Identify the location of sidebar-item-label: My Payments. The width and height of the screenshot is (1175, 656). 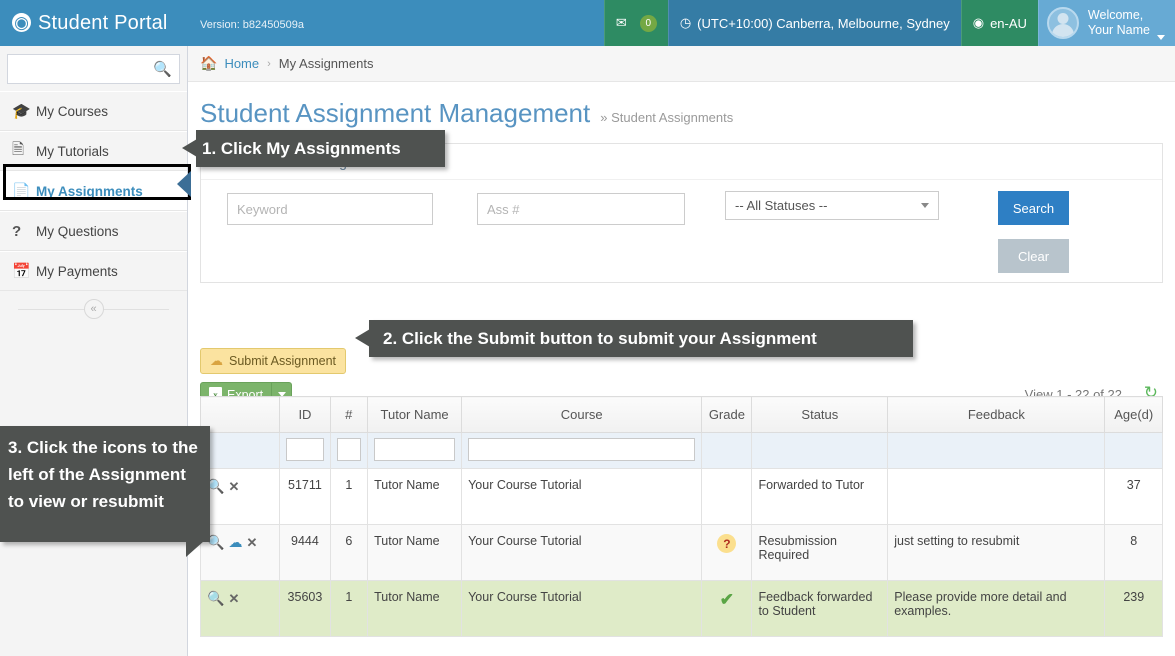
(77, 271).